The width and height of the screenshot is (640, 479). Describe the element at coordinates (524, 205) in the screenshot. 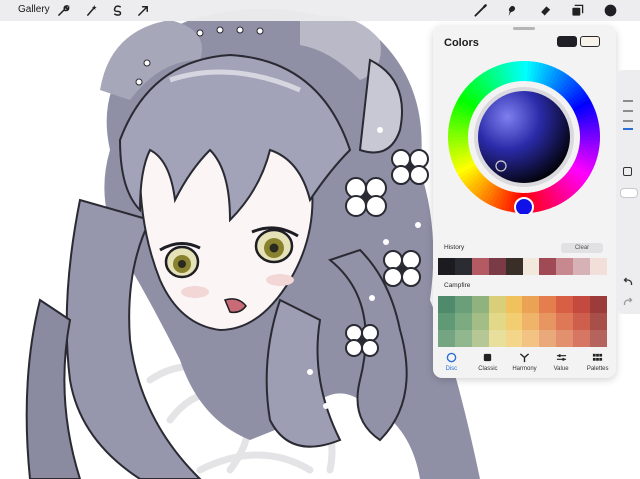

I see `hue-selector-handle` at that location.